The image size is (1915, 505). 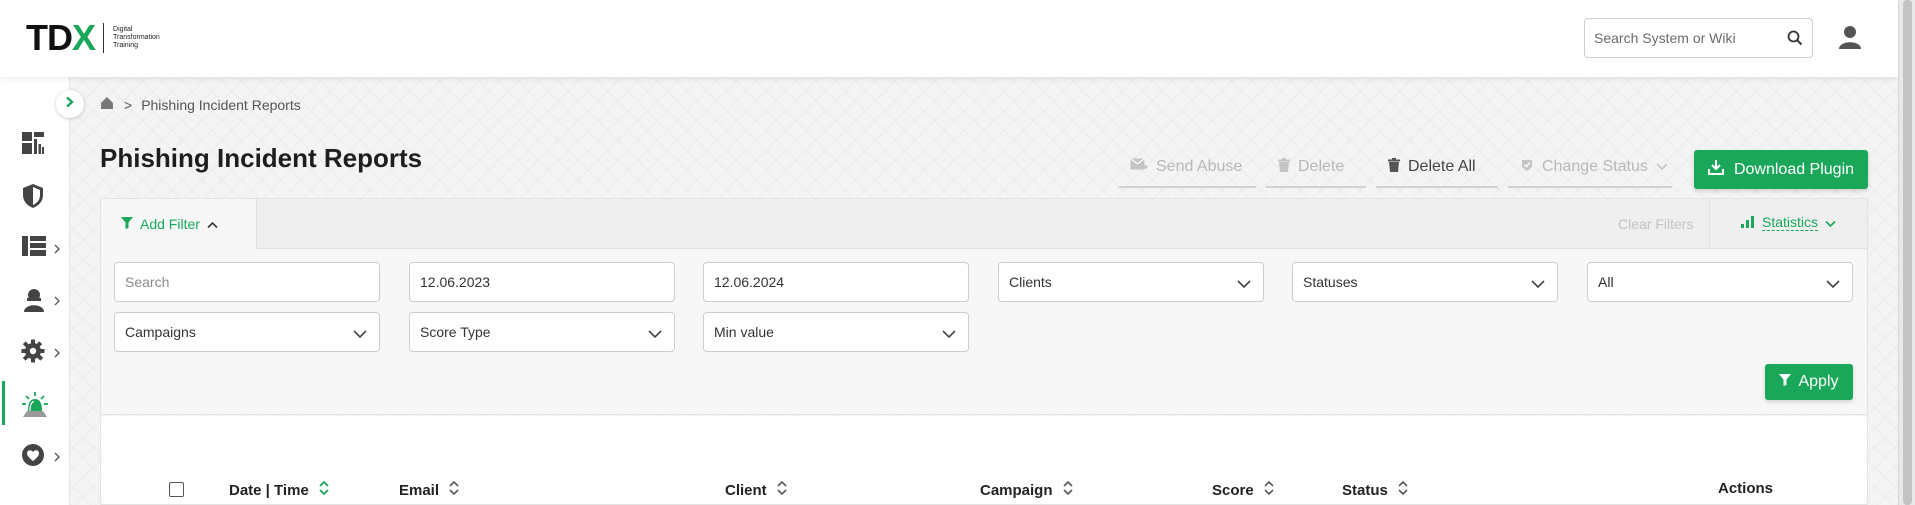 What do you see at coordinates (33, 145) in the screenshot?
I see `dashboard-icon` at bounding box center [33, 145].